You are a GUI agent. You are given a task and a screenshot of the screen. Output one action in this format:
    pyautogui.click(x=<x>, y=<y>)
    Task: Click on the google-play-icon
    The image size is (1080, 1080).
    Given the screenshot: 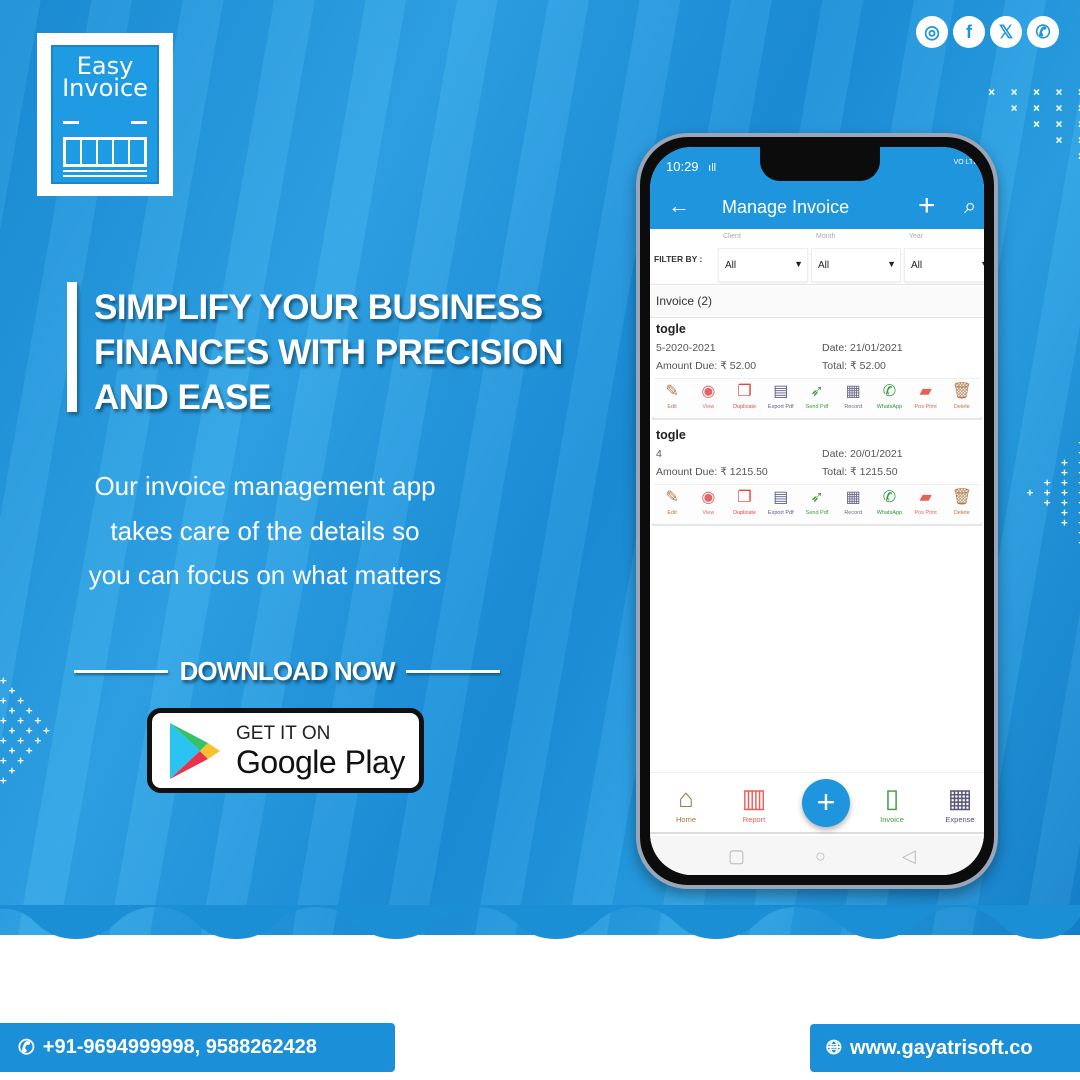 What is the action you would take?
    pyautogui.click(x=195, y=750)
    